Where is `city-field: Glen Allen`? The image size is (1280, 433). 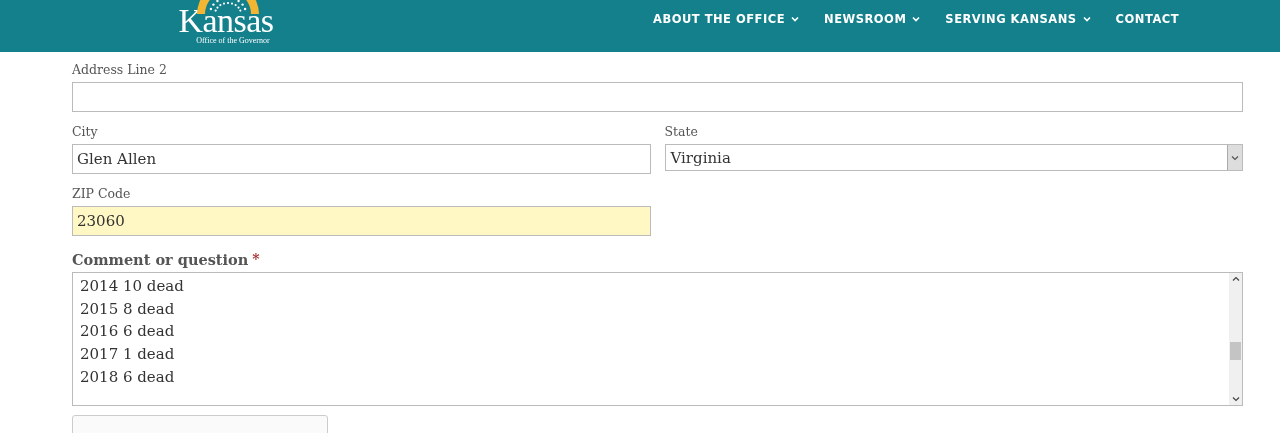 city-field: Glen Allen is located at coordinates (361, 159).